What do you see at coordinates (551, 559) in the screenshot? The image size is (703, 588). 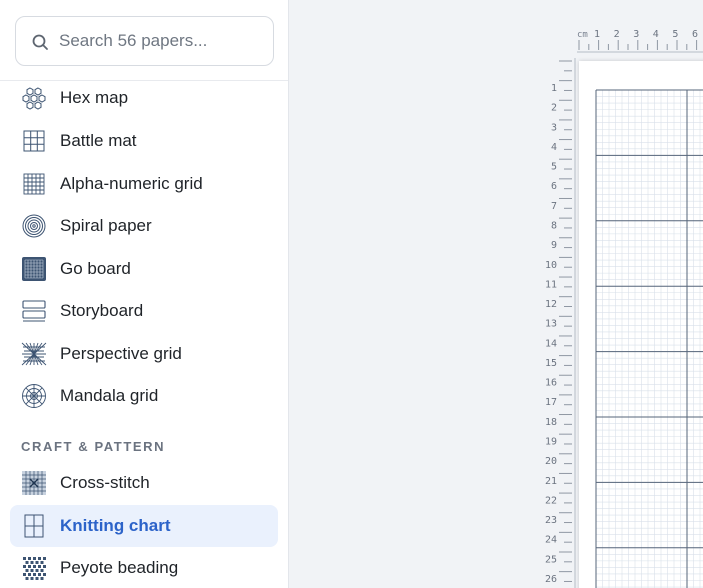 I see `ruler-number: 25` at bounding box center [551, 559].